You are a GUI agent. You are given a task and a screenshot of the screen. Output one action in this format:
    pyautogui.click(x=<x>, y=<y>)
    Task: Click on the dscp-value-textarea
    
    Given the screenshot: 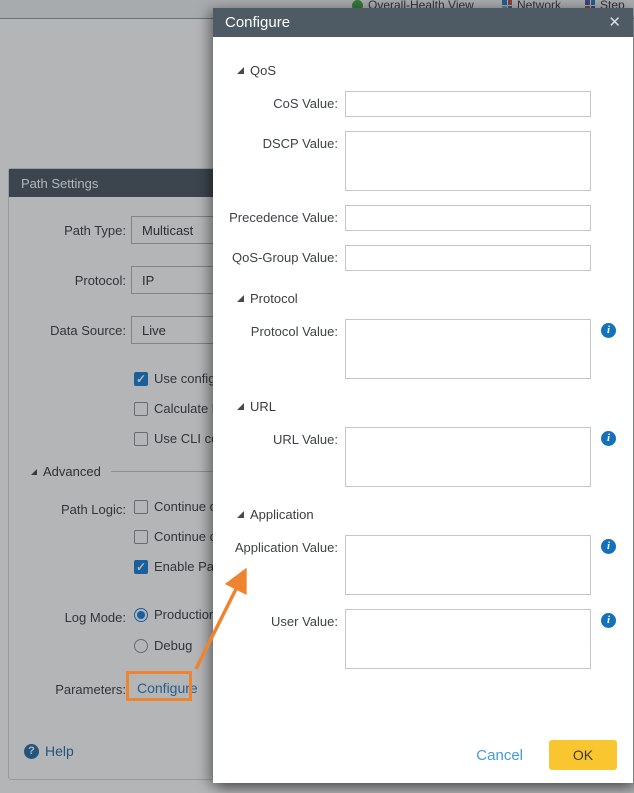 What is the action you would take?
    pyautogui.click(x=468, y=161)
    